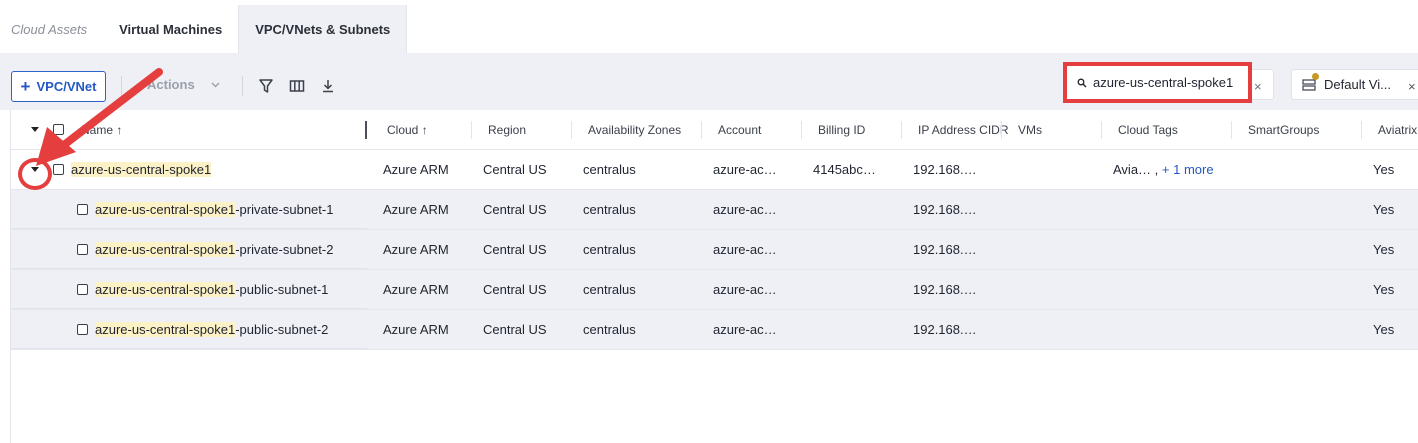 Image resolution: width=1418 pixels, height=443 pixels. What do you see at coordinates (1082, 82) in the screenshot?
I see `search-icon` at bounding box center [1082, 82].